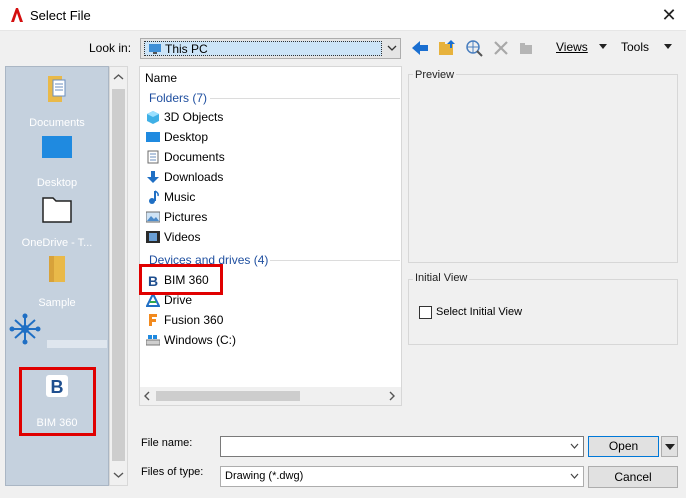 This screenshot has width=686, height=498. What do you see at coordinates (153, 157) in the screenshot?
I see `documents-icon` at bounding box center [153, 157].